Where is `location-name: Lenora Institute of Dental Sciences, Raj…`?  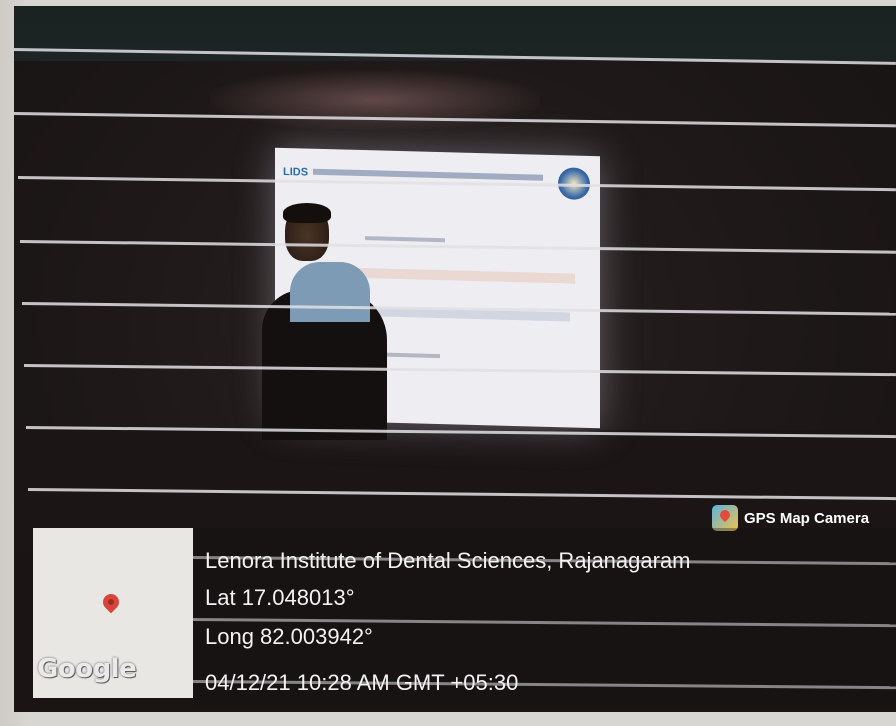
location-name: Lenora Institute of Dental Sciences, Raj… is located at coordinates (448, 560).